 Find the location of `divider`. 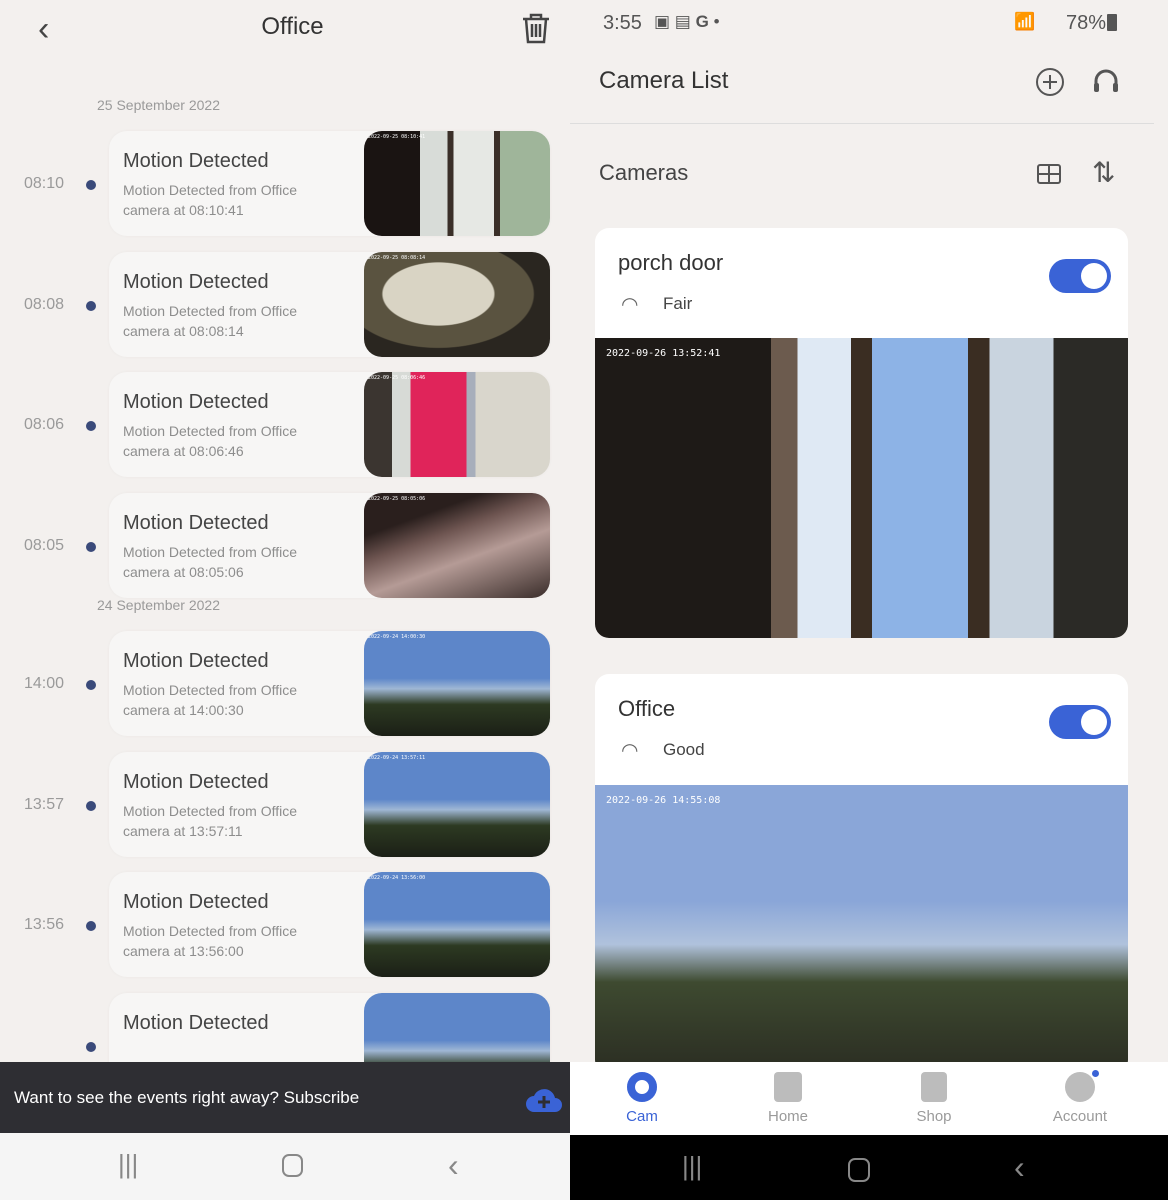

divider is located at coordinates (862, 123).